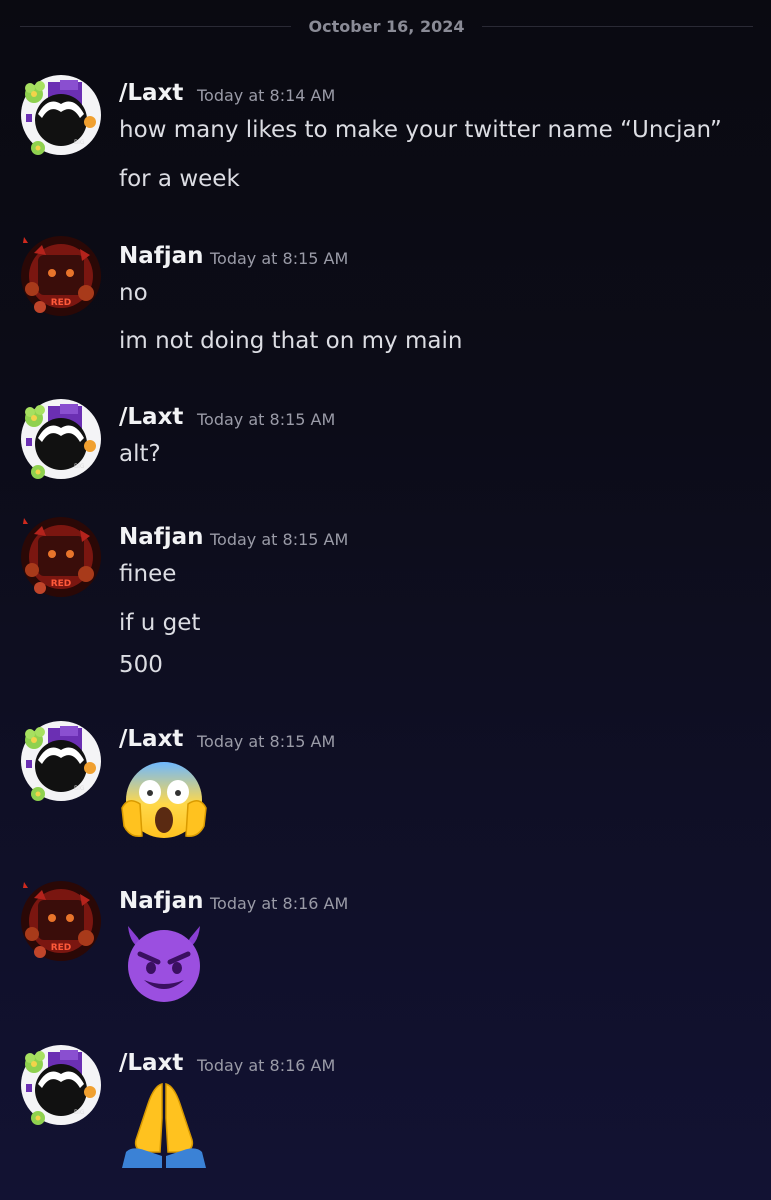 The image size is (771, 1200). Describe the element at coordinates (141, 665) in the screenshot. I see `message-text: 500` at that location.